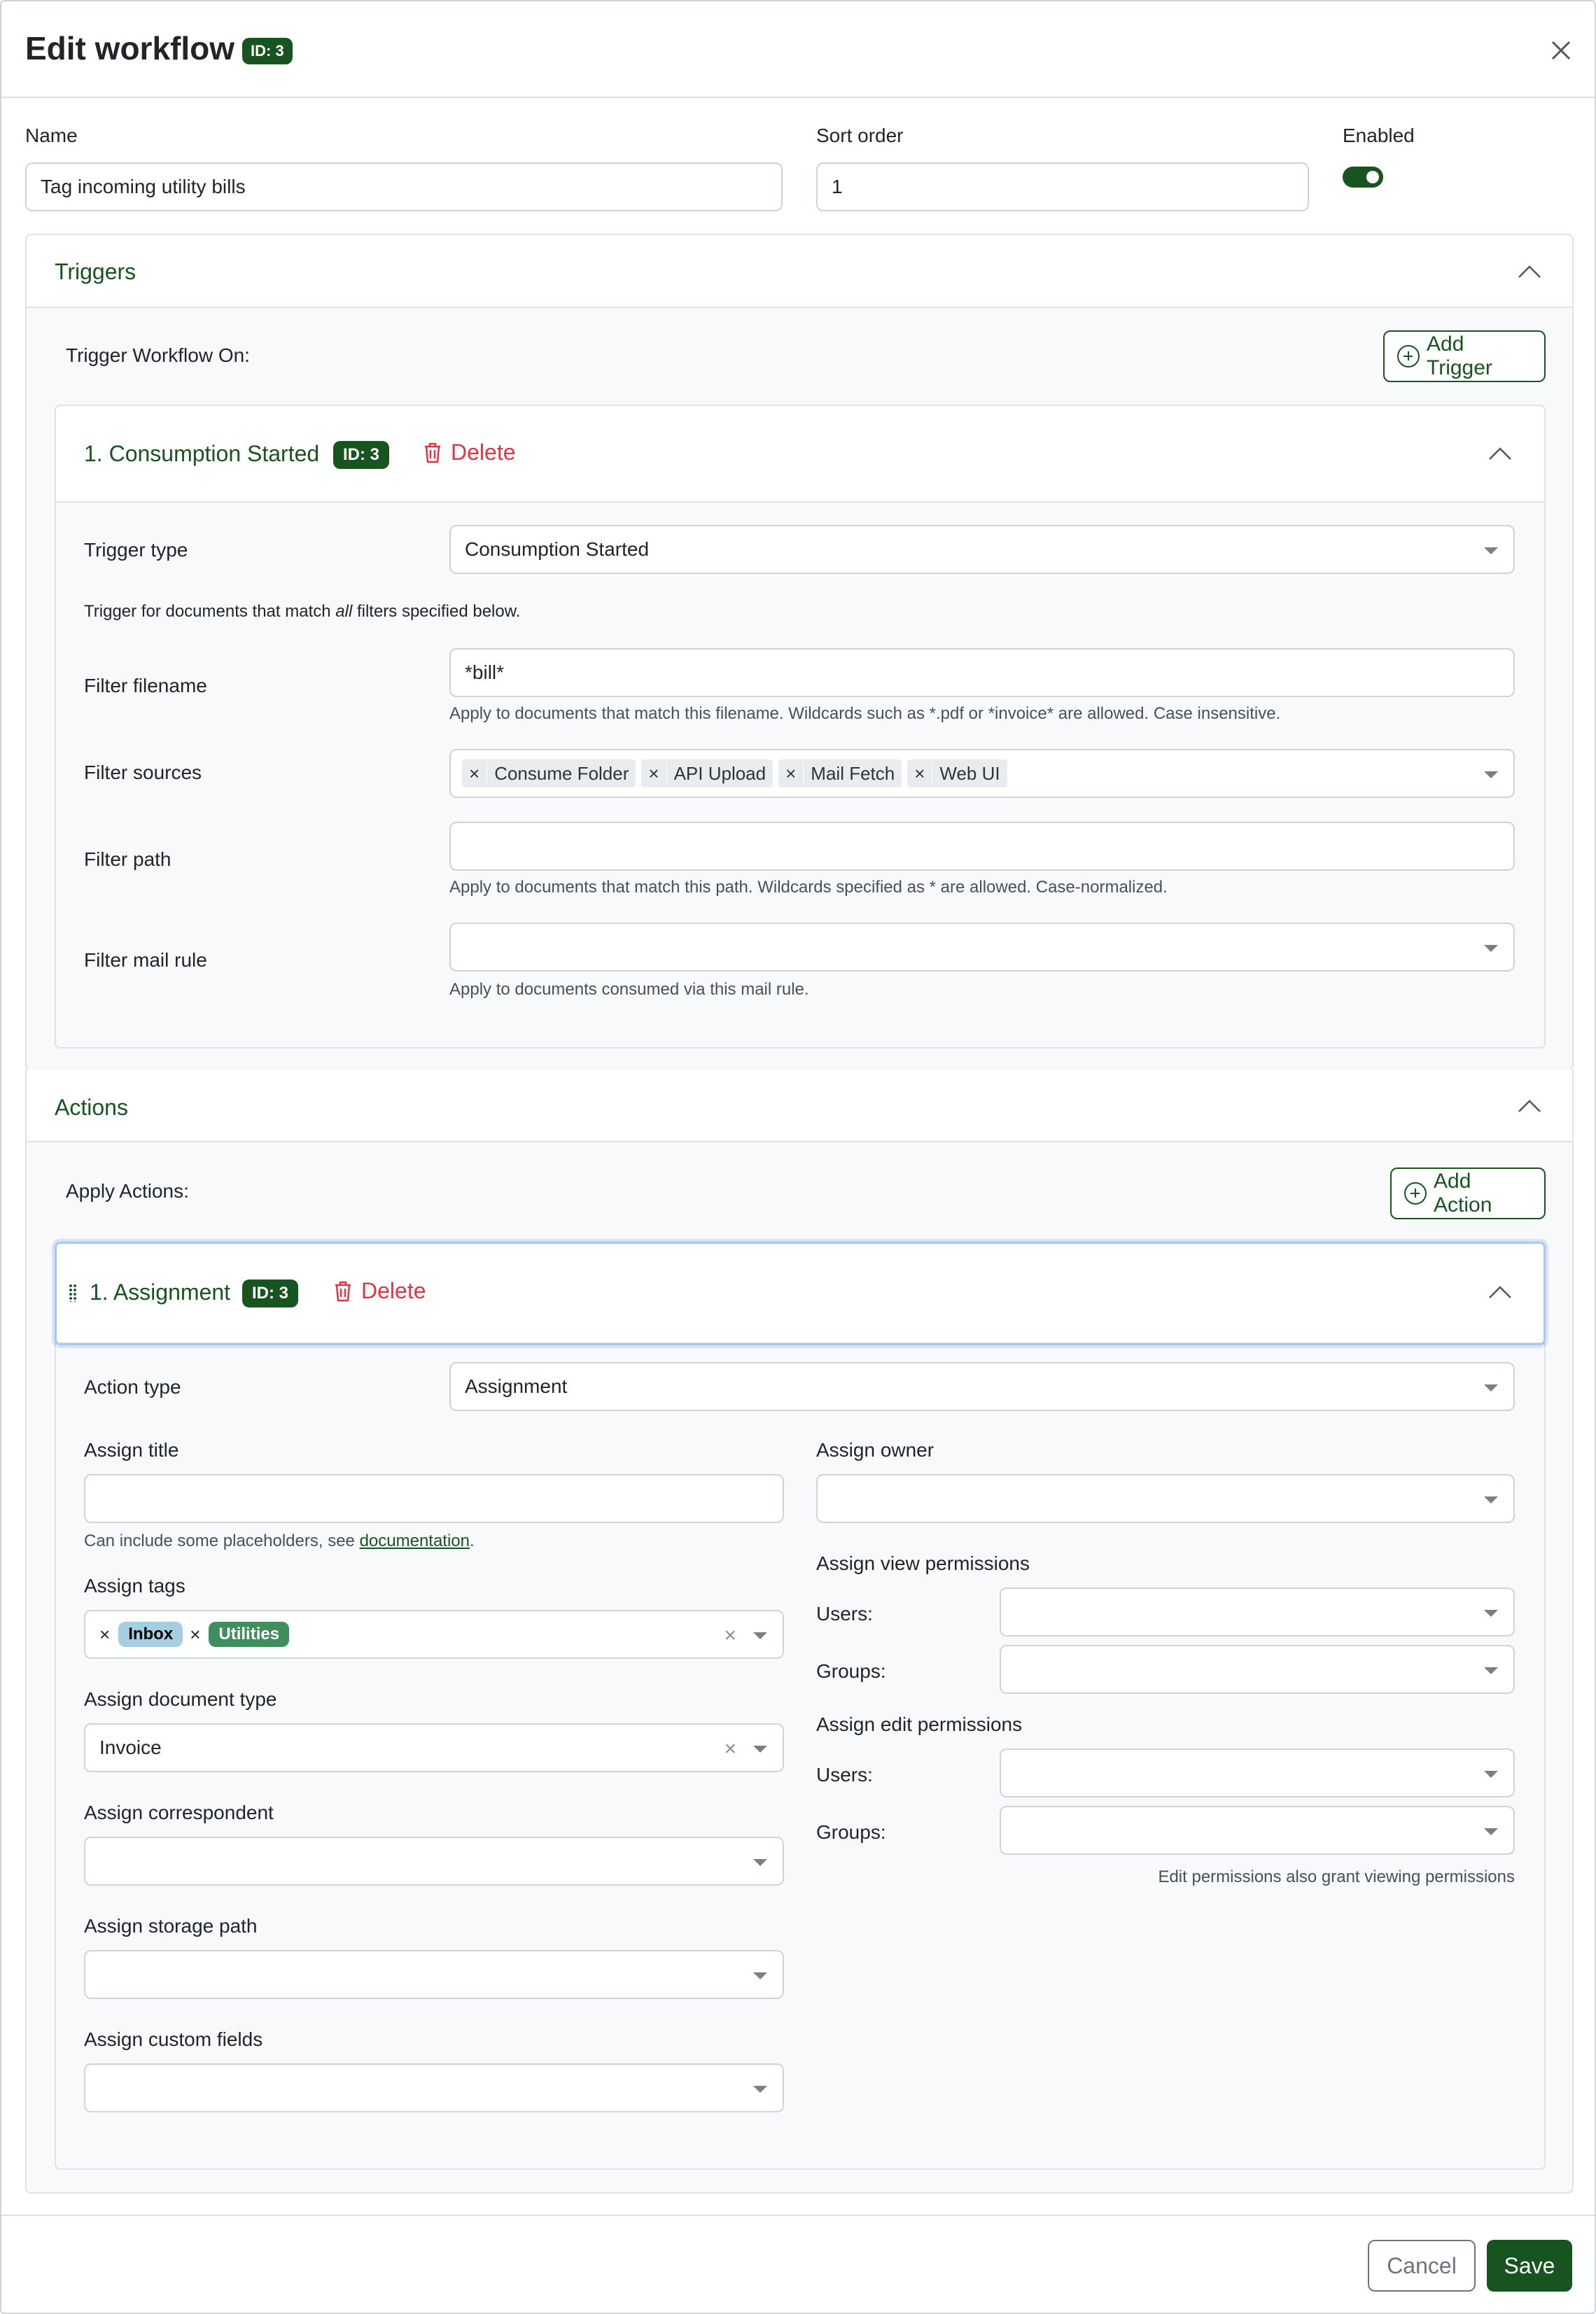 The width and height of the screenshot is (1596, 2314). I want to click on tag-chip: × Inbox, so click(141, 1634).